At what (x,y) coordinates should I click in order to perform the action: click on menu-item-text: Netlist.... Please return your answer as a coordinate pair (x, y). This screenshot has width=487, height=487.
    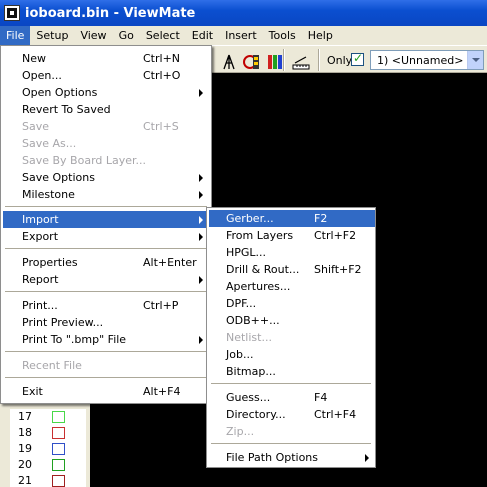
    Looking at the image, I should click on (249, 337).